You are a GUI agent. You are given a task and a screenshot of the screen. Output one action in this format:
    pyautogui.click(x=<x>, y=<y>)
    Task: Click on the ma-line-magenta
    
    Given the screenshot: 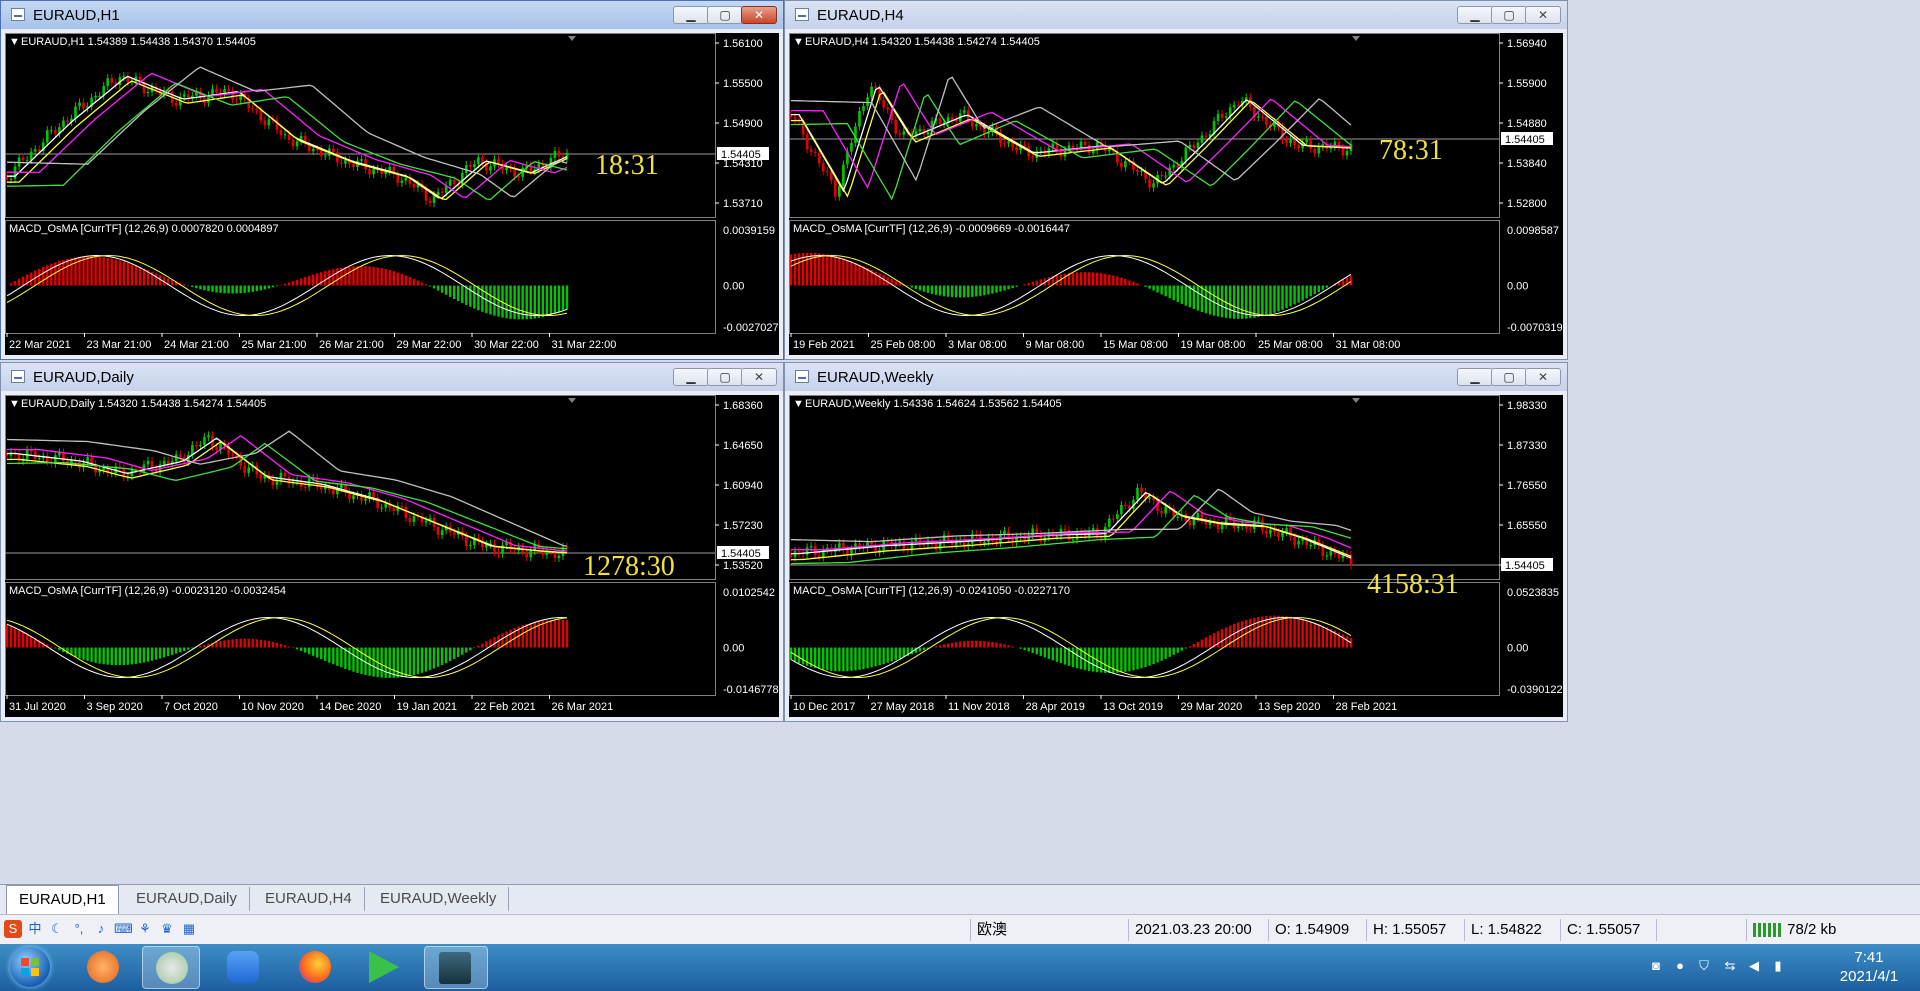 What is the action you would take?
    pyautogui.click(x=287, y=493)
    